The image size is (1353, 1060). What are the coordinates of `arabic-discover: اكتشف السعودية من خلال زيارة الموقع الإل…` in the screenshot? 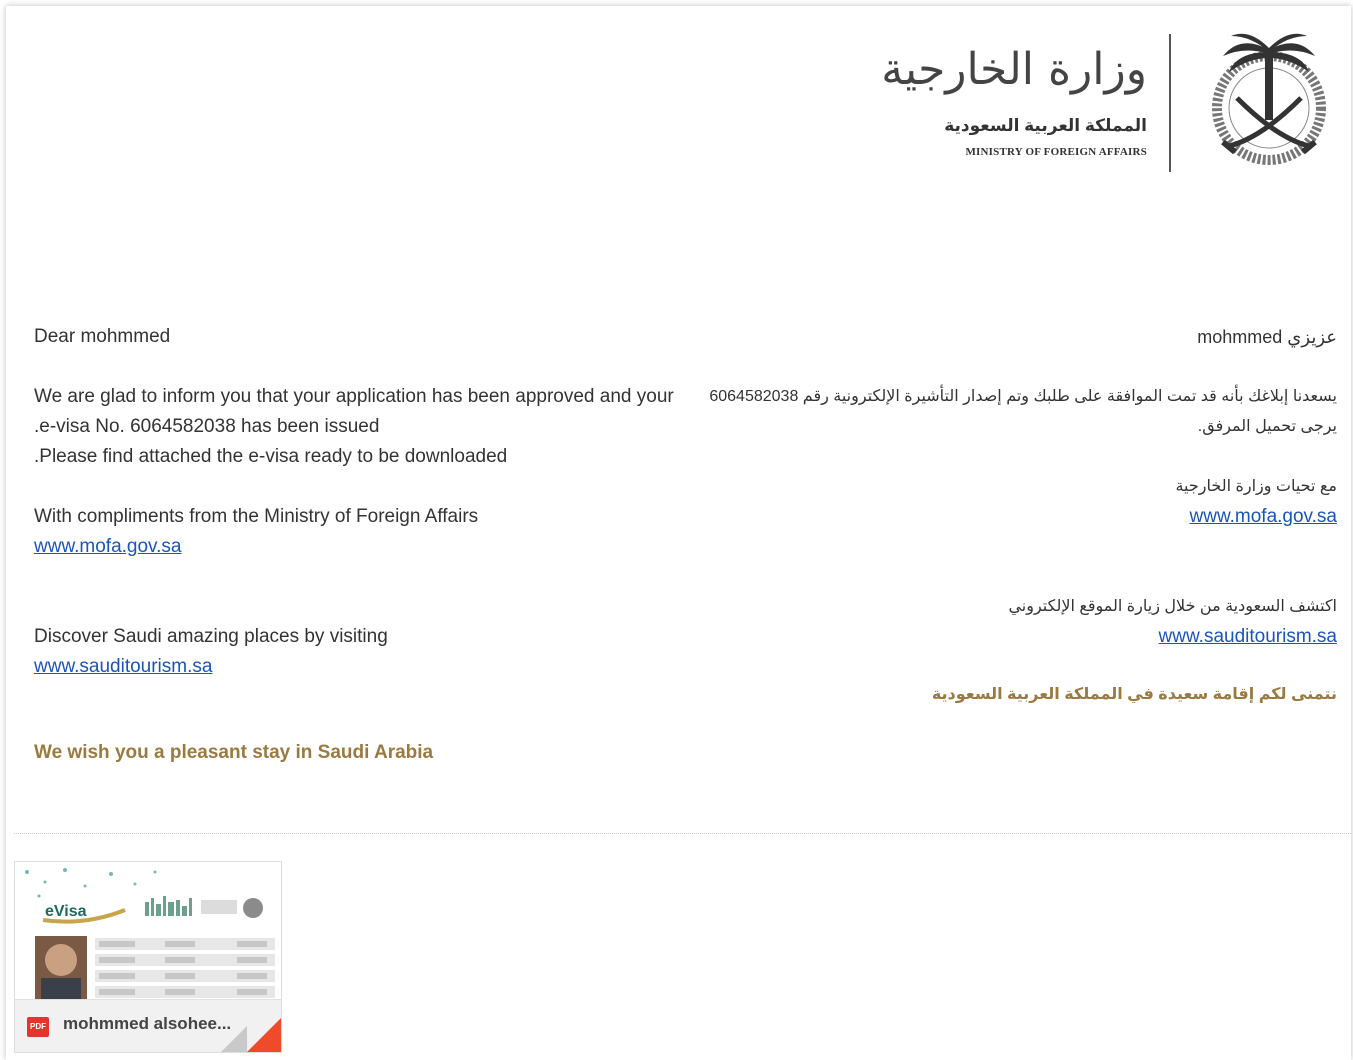 It's located at (1172, 606).